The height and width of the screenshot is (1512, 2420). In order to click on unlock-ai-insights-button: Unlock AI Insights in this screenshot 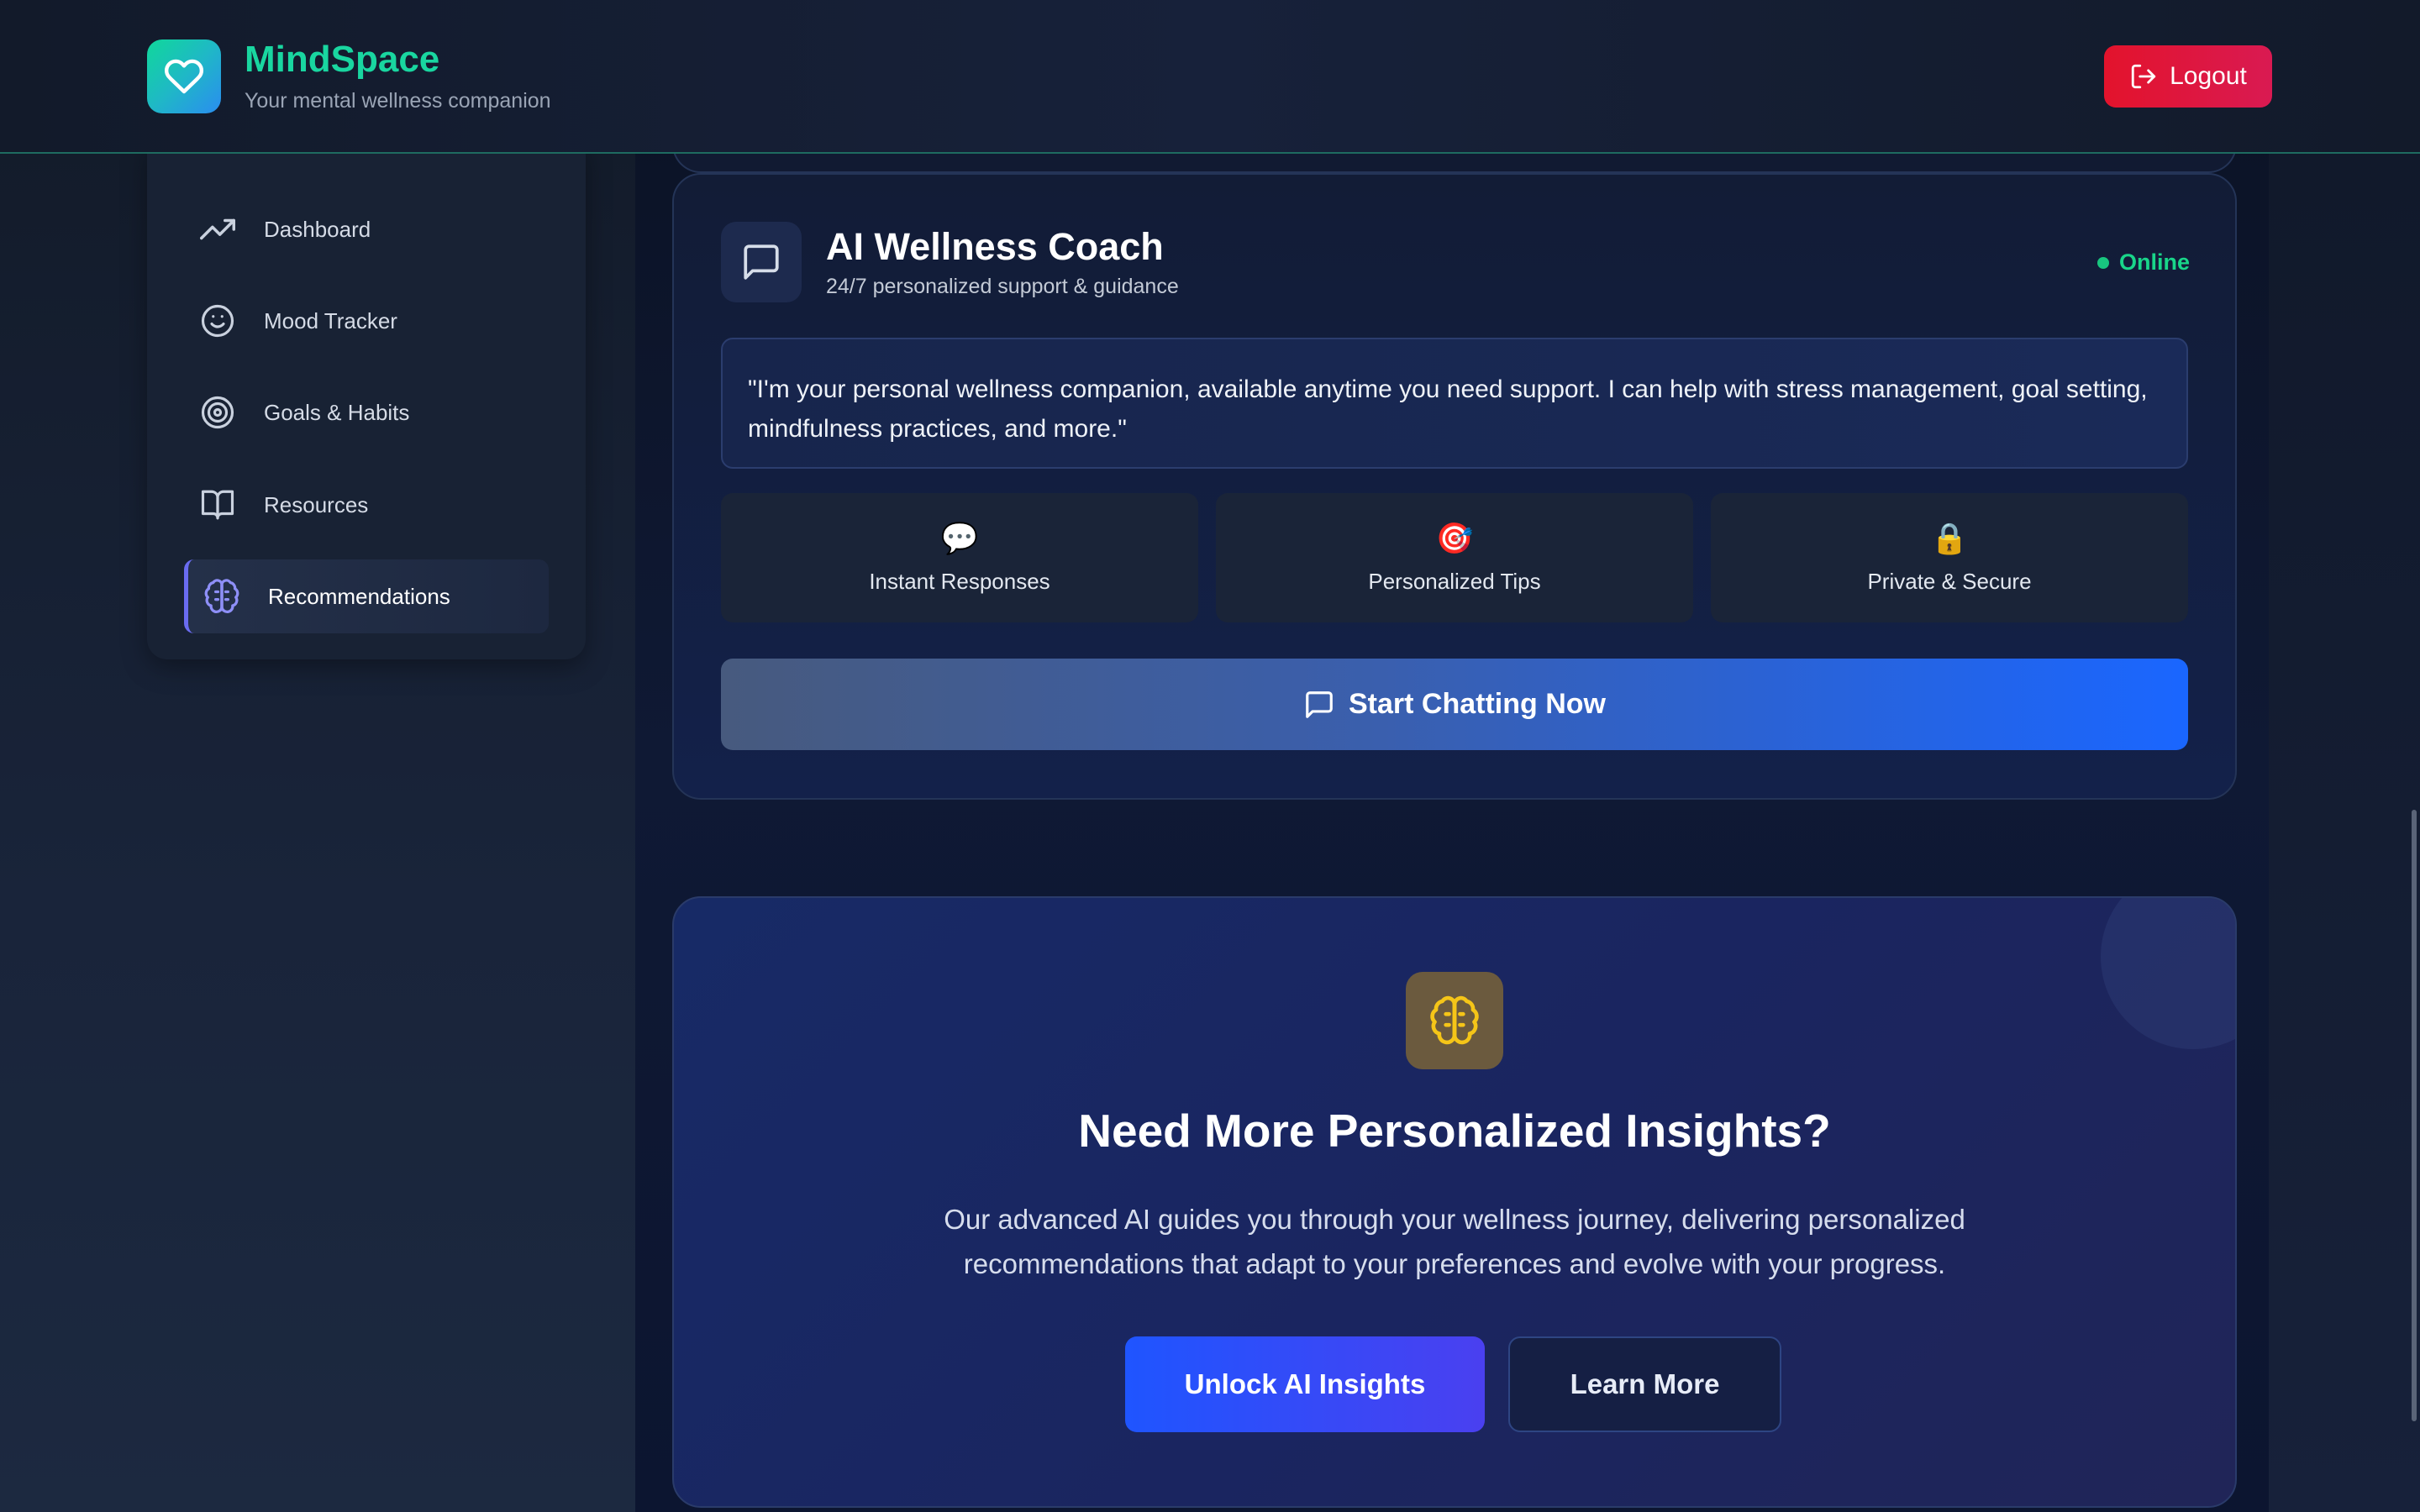, I will do `click(1305, 1384)`.